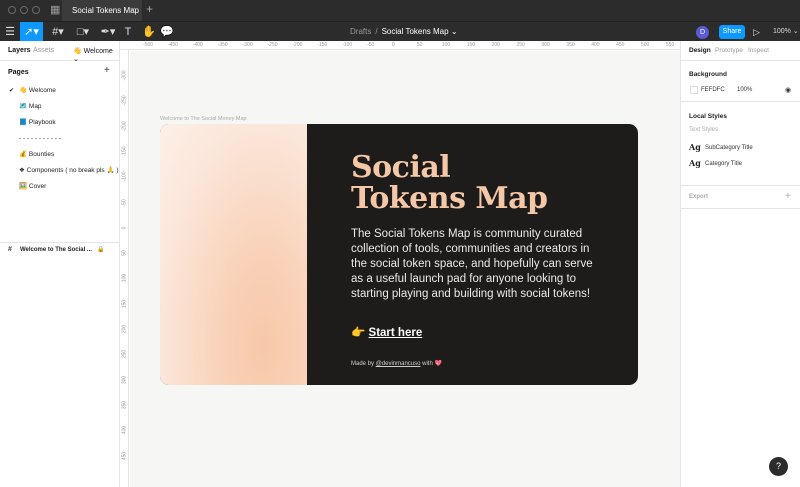 The height and width of the screenshot is (487, 800). I want to click on tab-design: Design, so click(700, 50).